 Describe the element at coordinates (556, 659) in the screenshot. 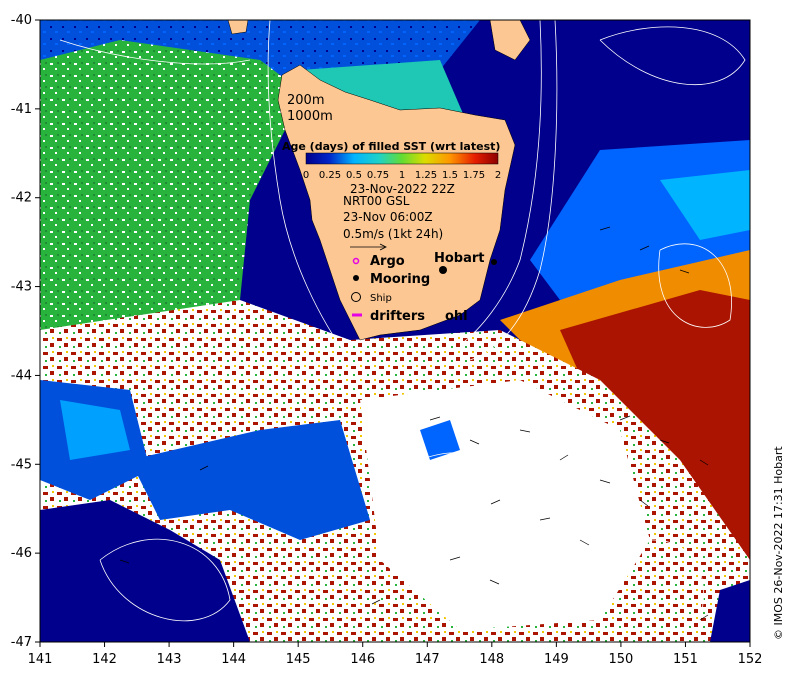

I see `x-tick-label: 149` at that location.